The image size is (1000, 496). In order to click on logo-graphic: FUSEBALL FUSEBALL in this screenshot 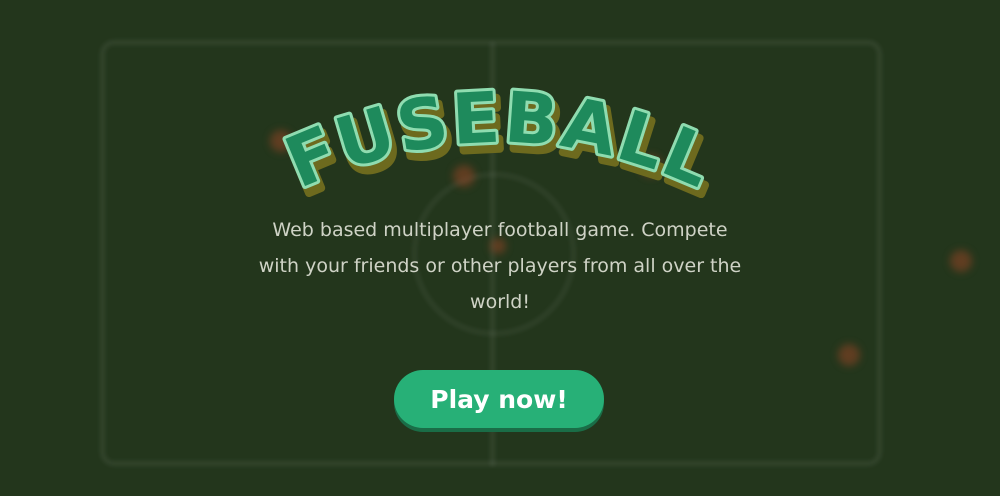, I will do `click(501, 138)`.